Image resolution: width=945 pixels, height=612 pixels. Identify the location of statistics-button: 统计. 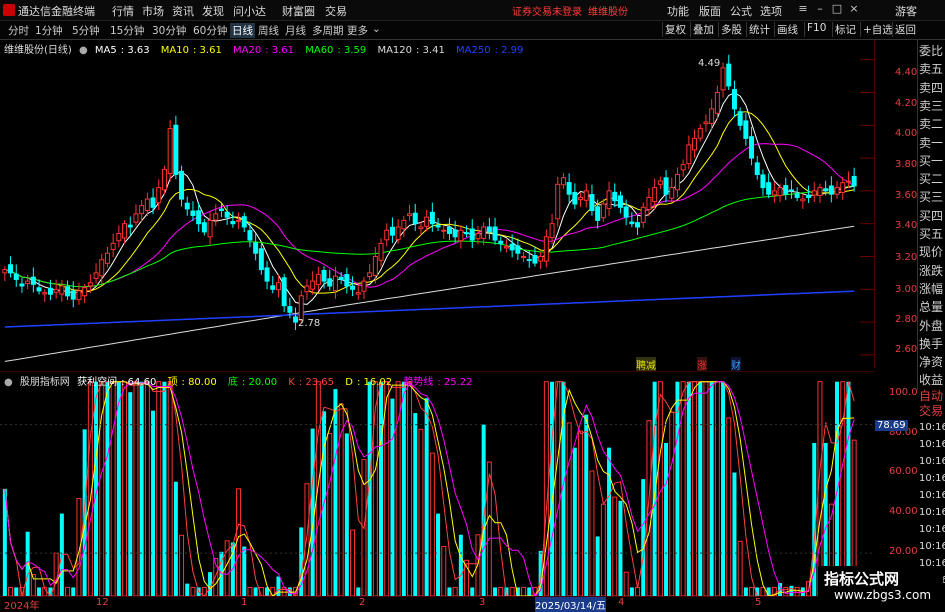
(759, 29).